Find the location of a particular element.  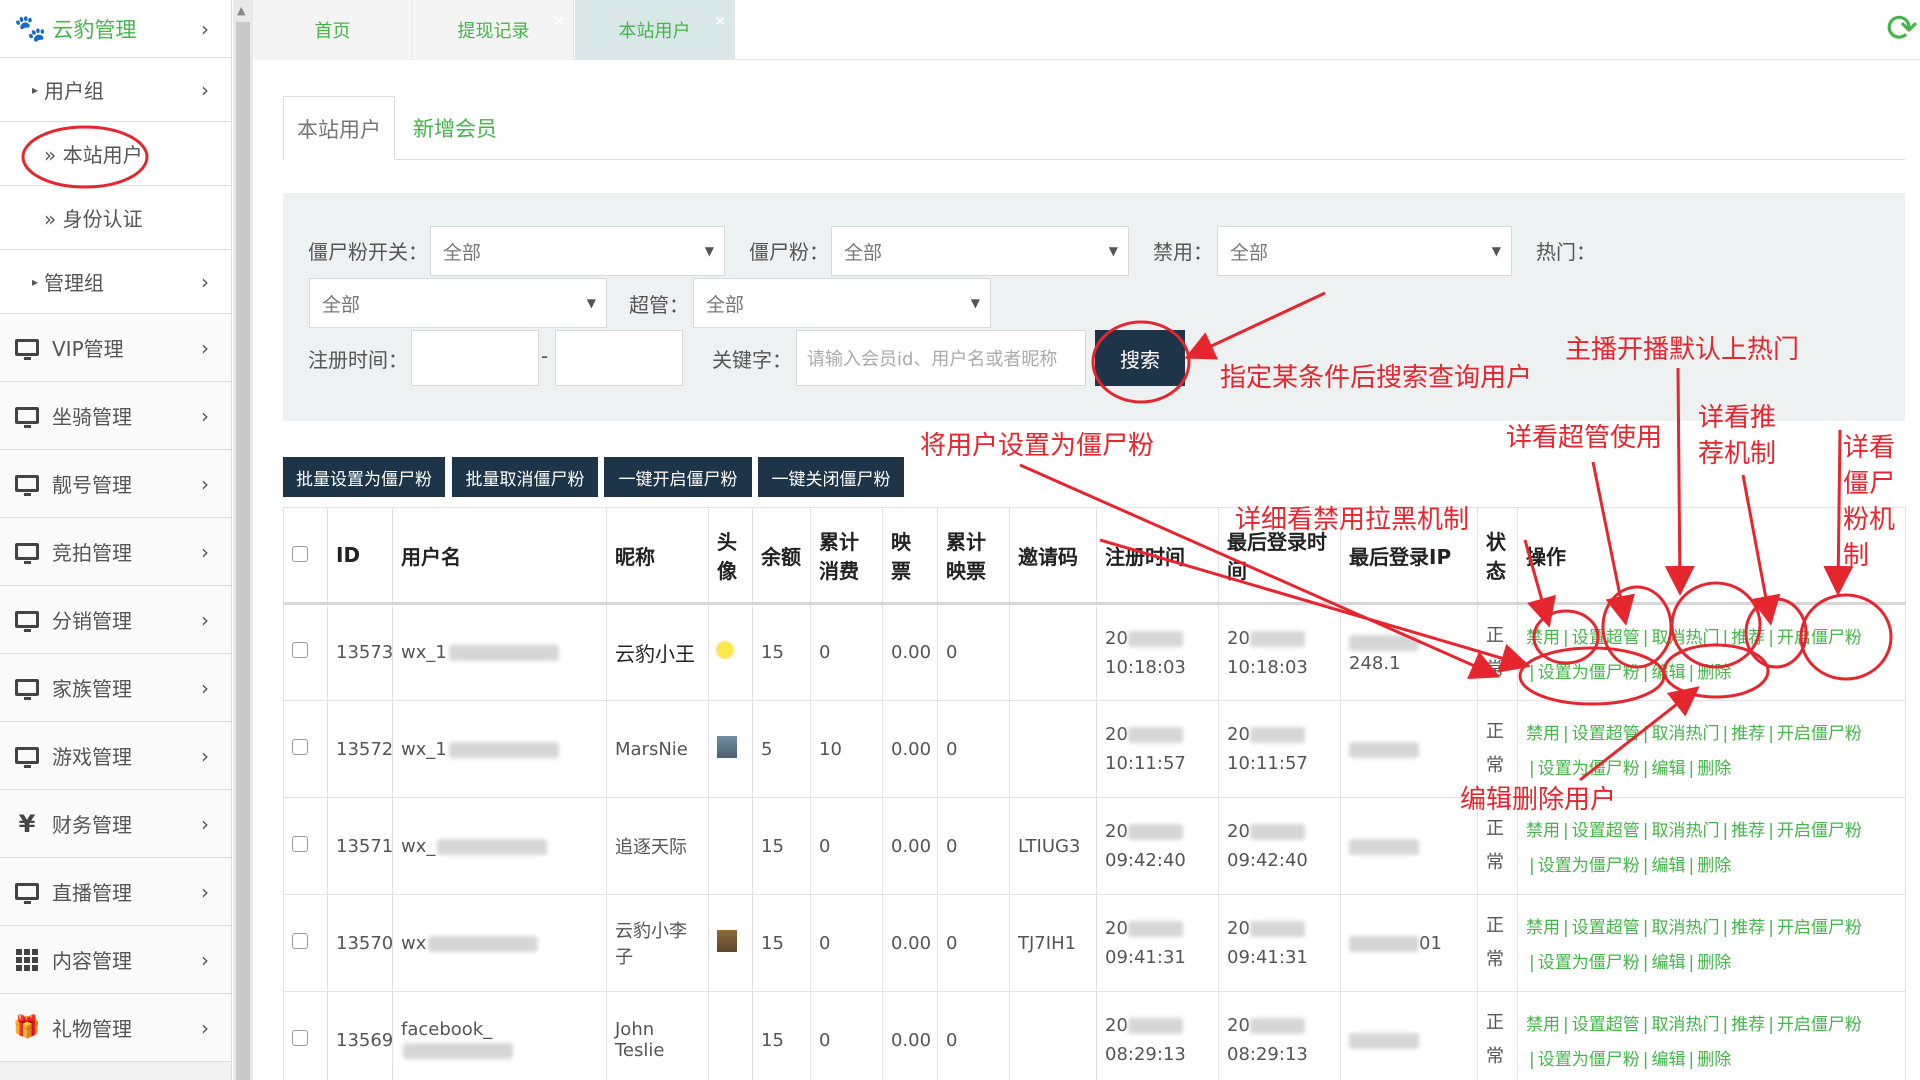

regtime-end-input is located at coordinates (619, 358).